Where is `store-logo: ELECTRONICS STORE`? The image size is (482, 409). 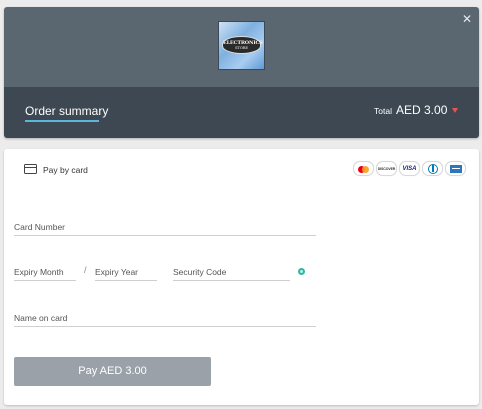 store-logo: ELECTRONICS STORE is located at coordinates (241, 45).